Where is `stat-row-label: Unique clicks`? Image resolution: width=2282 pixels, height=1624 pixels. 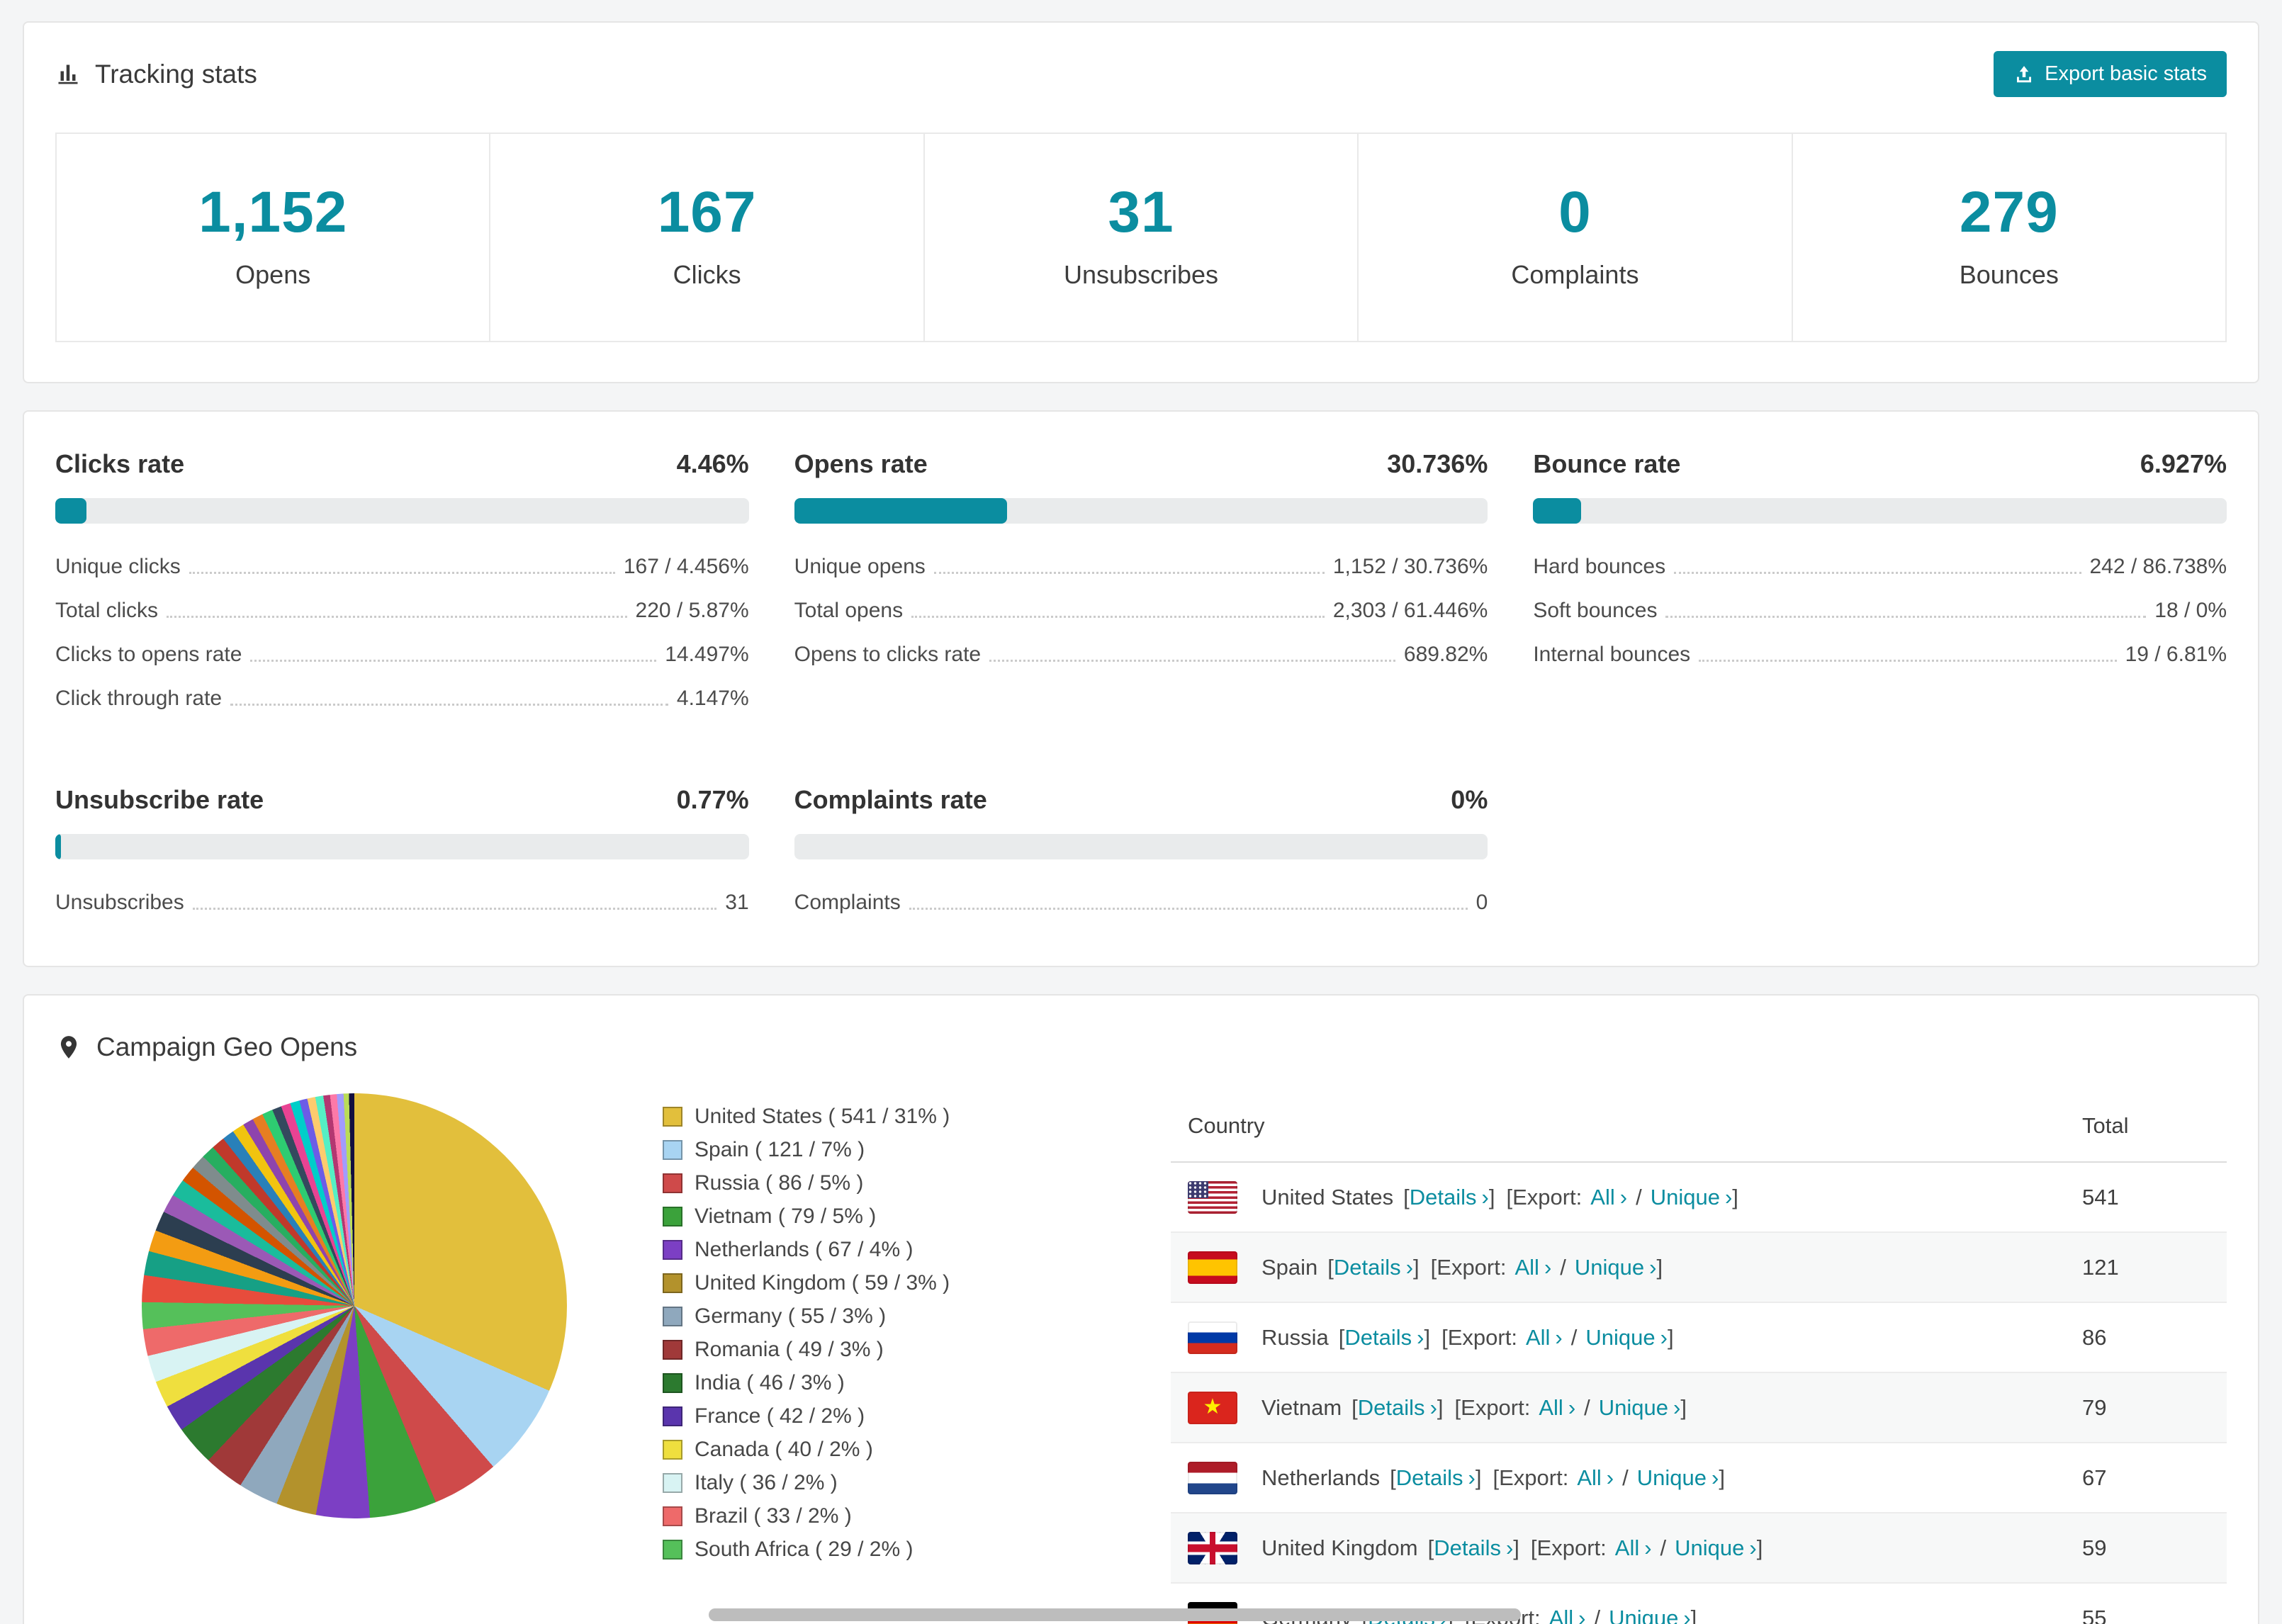 stat-row-label: Unique clicks is located at coordinates (118, 566).